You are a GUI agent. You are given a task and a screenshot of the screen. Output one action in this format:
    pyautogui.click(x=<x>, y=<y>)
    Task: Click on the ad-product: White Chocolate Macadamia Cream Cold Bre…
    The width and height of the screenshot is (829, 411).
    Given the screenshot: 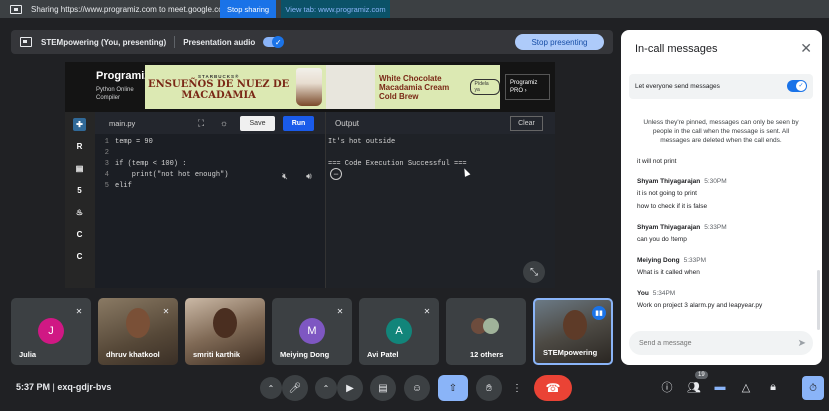 What is the action you would take?
    pyautogui.click(x=414, y=87)
    